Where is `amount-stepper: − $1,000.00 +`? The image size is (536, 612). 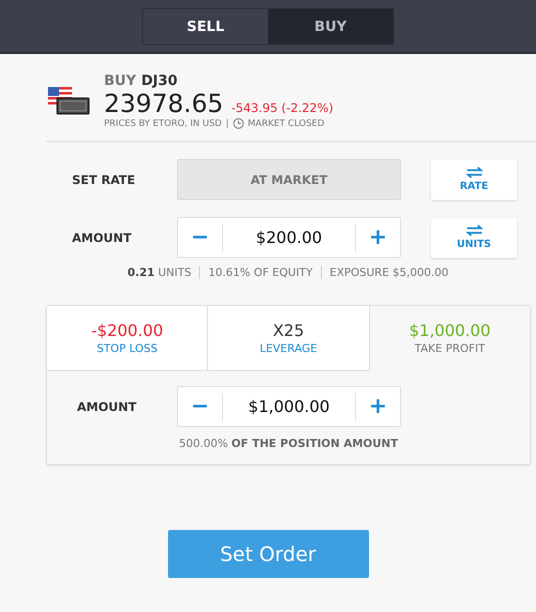
amount-stepper: − $1,000.00 + is located at coordinates (289, 406).